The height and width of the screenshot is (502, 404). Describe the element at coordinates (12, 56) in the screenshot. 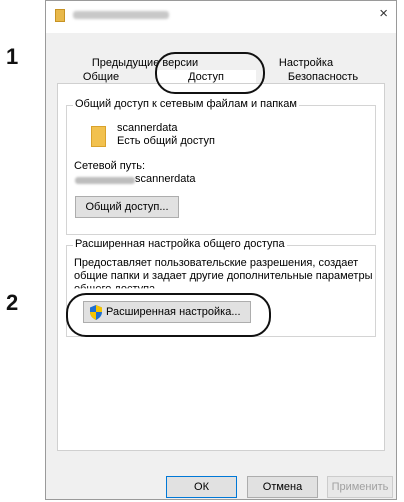

I see `step-number-1: 1` at that location.